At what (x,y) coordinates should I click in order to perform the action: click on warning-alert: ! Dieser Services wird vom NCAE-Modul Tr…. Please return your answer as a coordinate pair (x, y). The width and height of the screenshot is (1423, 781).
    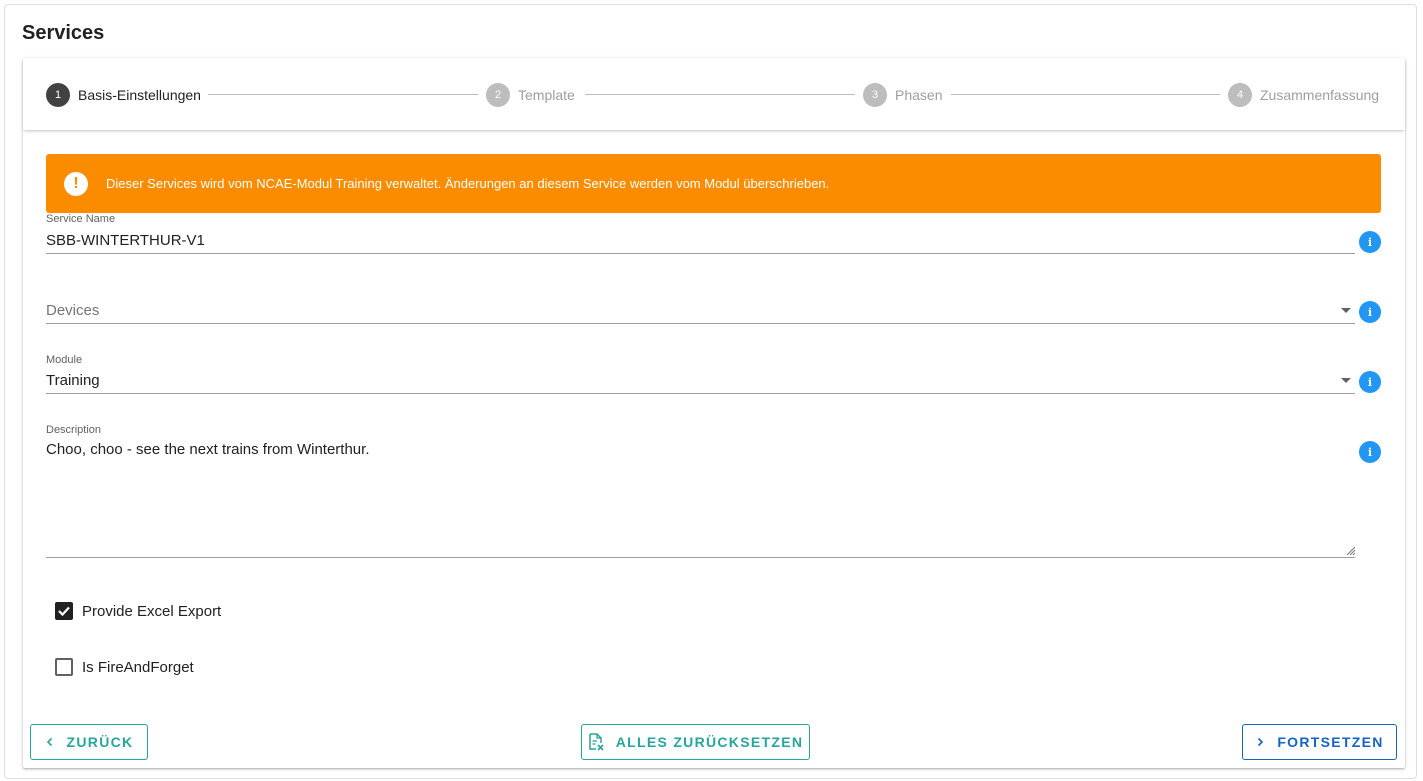
    Looking at the image, I should click on (713, 183).